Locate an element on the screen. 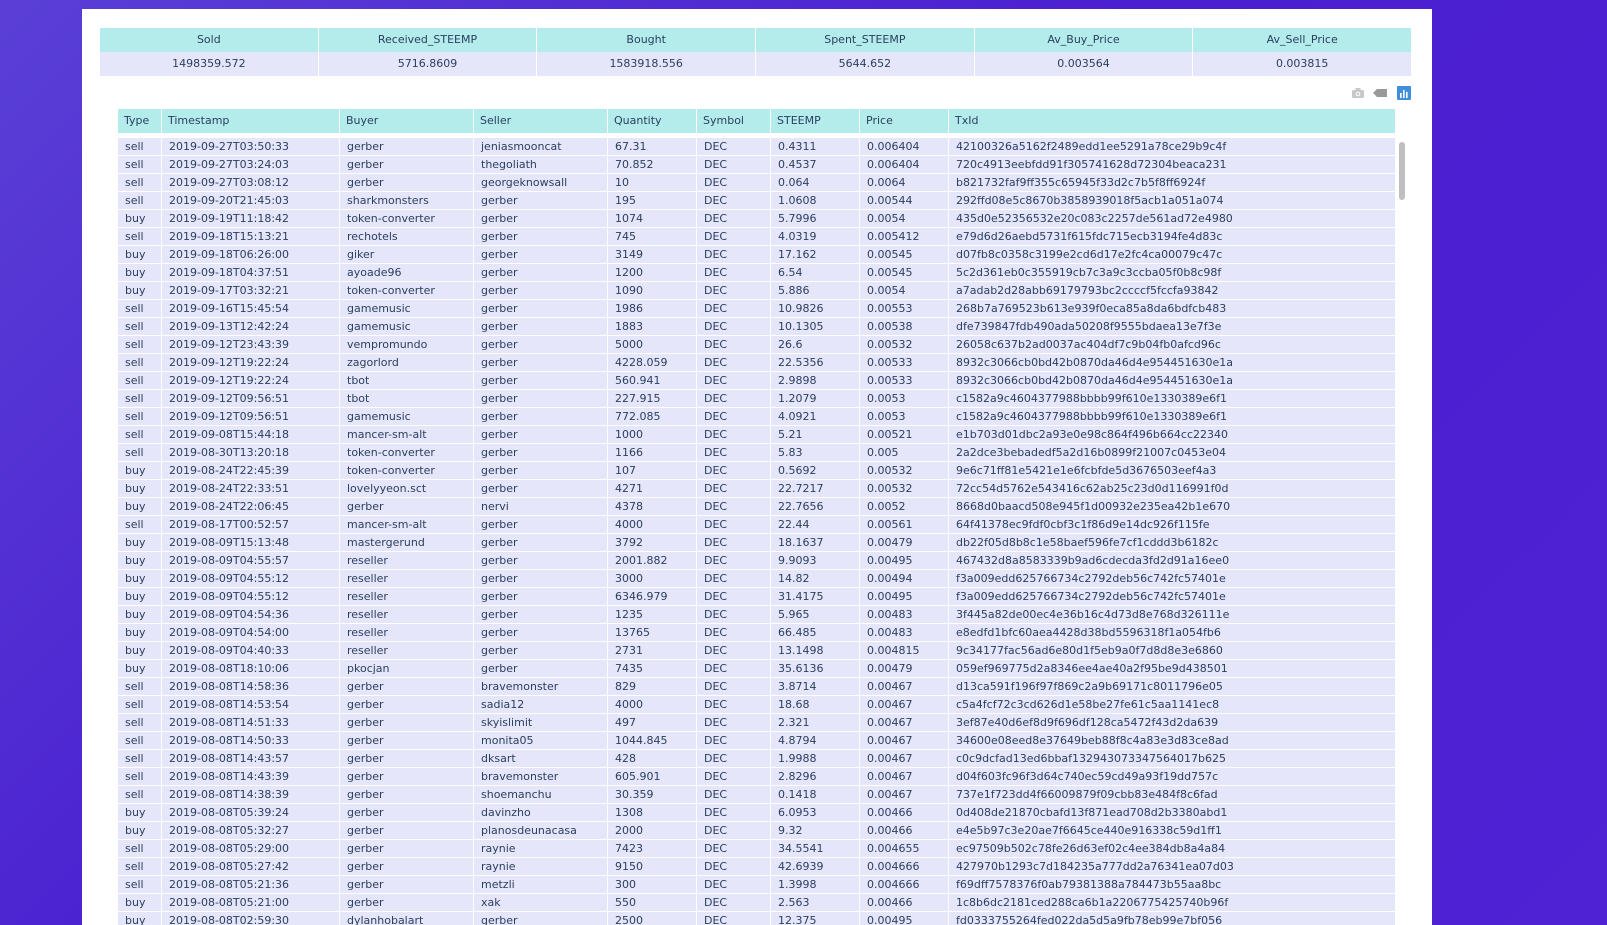 This screenshot has width=1607, height=925. cell-steemp: 4.0921 is located at coordinates (815, 416).